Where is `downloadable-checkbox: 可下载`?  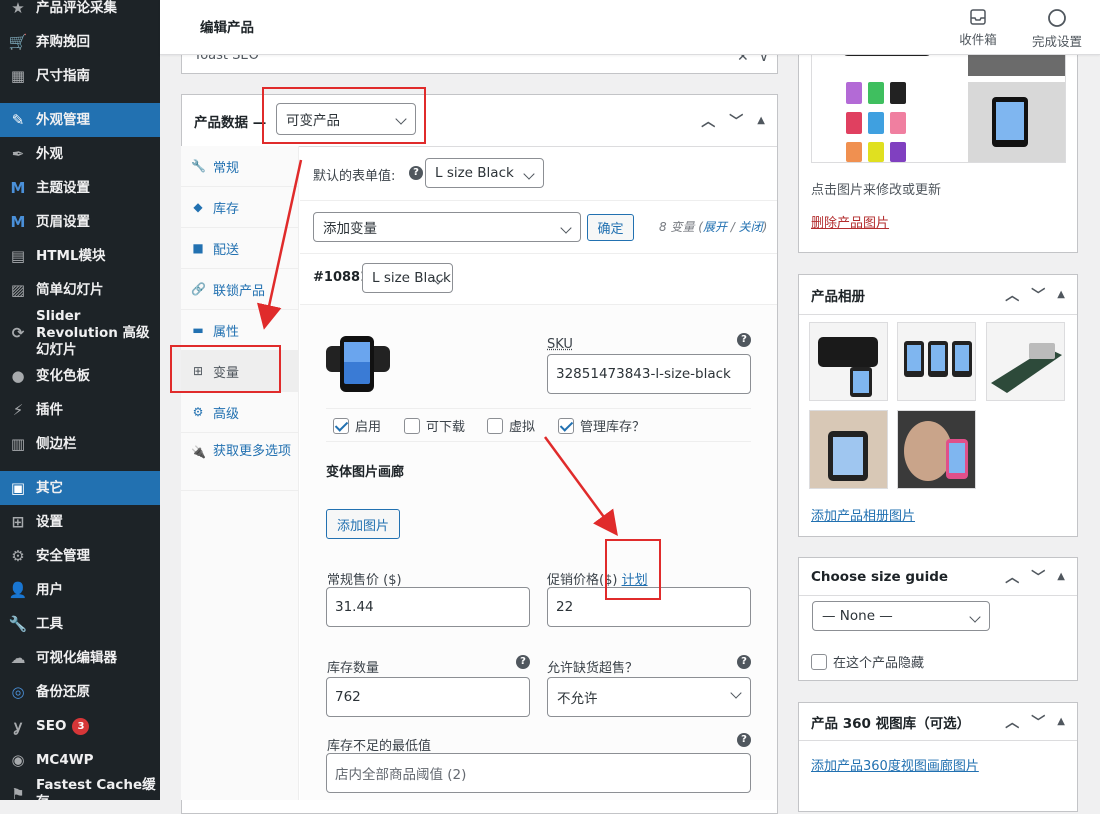 downloadable-checkbox: 可下载 is located at coordinates (434, 425).